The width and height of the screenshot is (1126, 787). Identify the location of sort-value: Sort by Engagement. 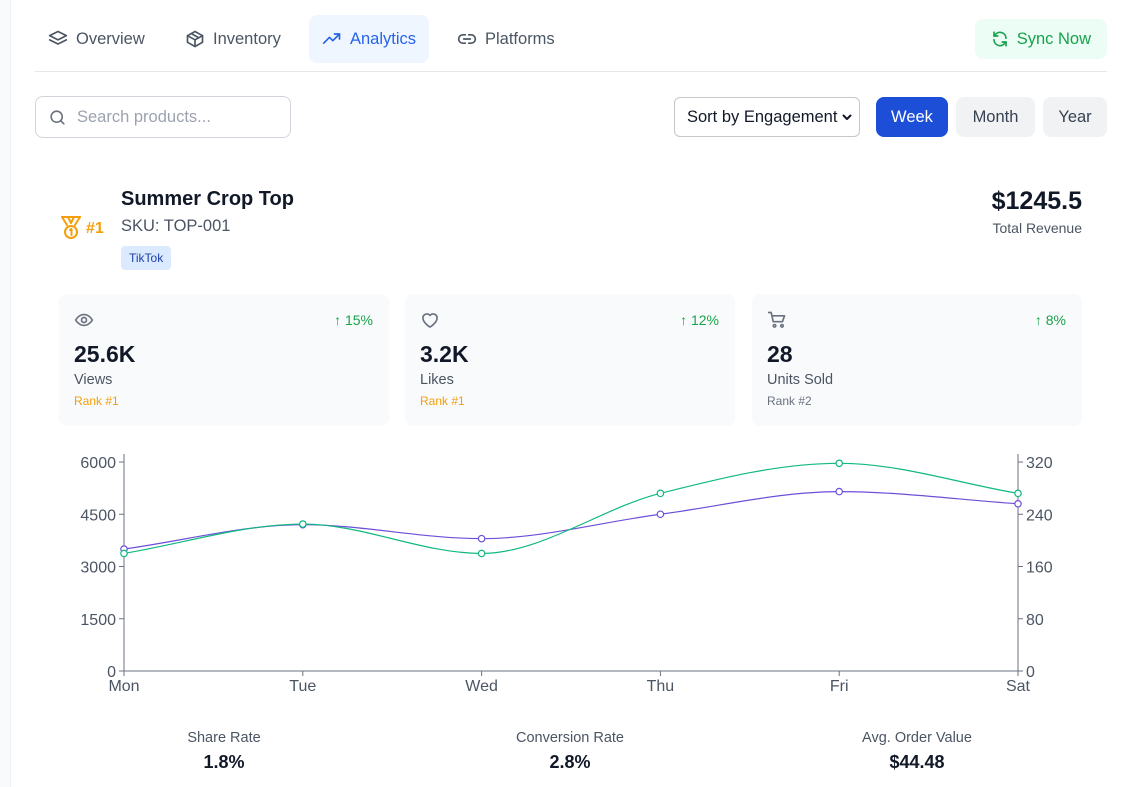
(762, 116).